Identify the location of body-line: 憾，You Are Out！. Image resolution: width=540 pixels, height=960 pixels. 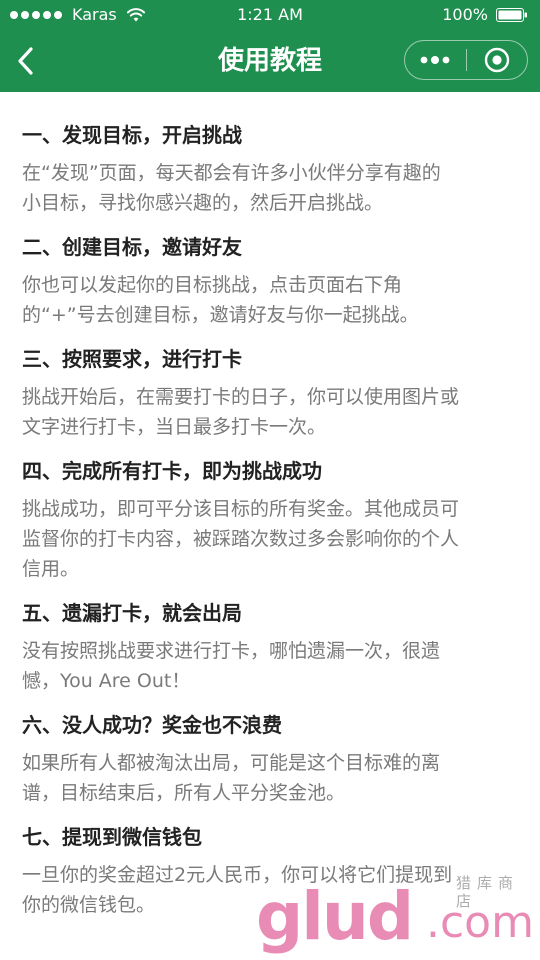
(106, 681).